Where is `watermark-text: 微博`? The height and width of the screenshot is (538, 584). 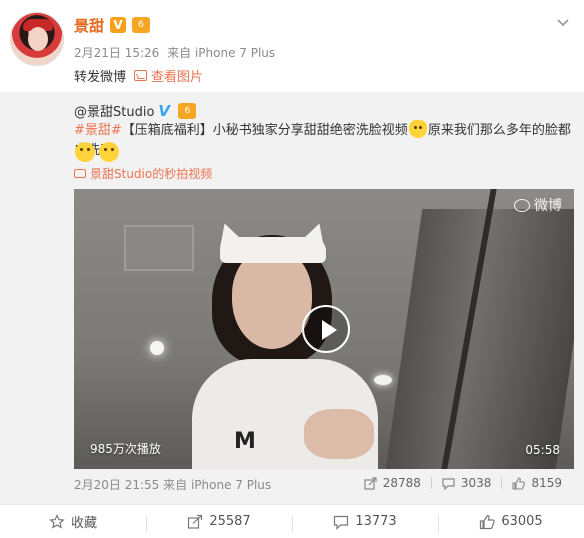 watermark-text: 微博 is located at coordinates (548, 206).